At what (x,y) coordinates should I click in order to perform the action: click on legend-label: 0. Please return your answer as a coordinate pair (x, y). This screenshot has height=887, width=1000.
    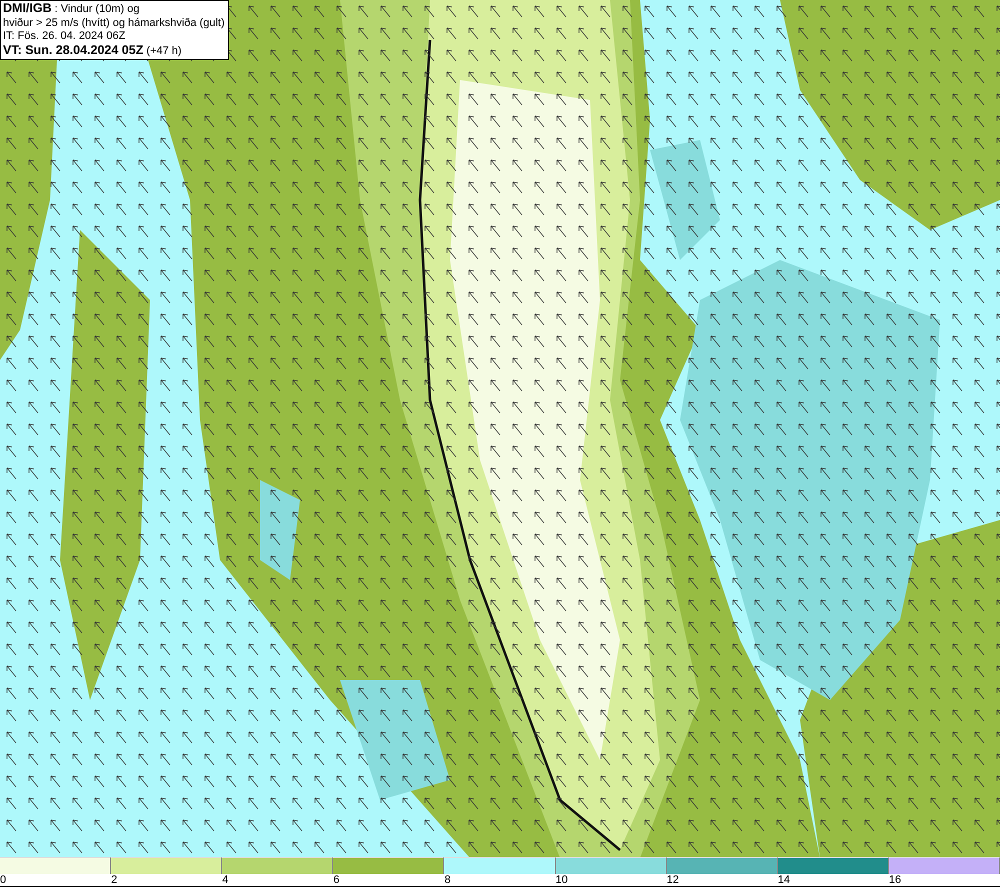
    Looking at the image, I should click on (3, 880).